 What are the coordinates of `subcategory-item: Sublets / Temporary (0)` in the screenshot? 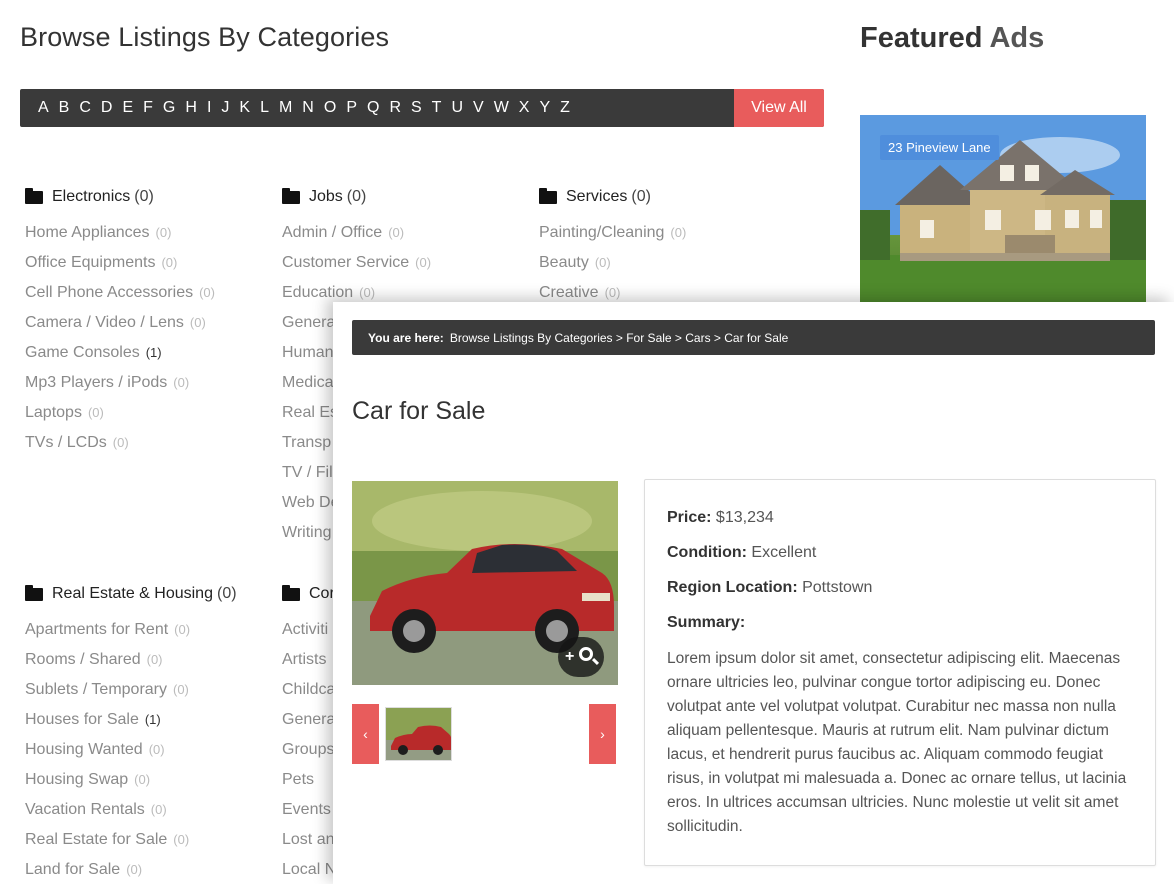 It's located at (147, 696).